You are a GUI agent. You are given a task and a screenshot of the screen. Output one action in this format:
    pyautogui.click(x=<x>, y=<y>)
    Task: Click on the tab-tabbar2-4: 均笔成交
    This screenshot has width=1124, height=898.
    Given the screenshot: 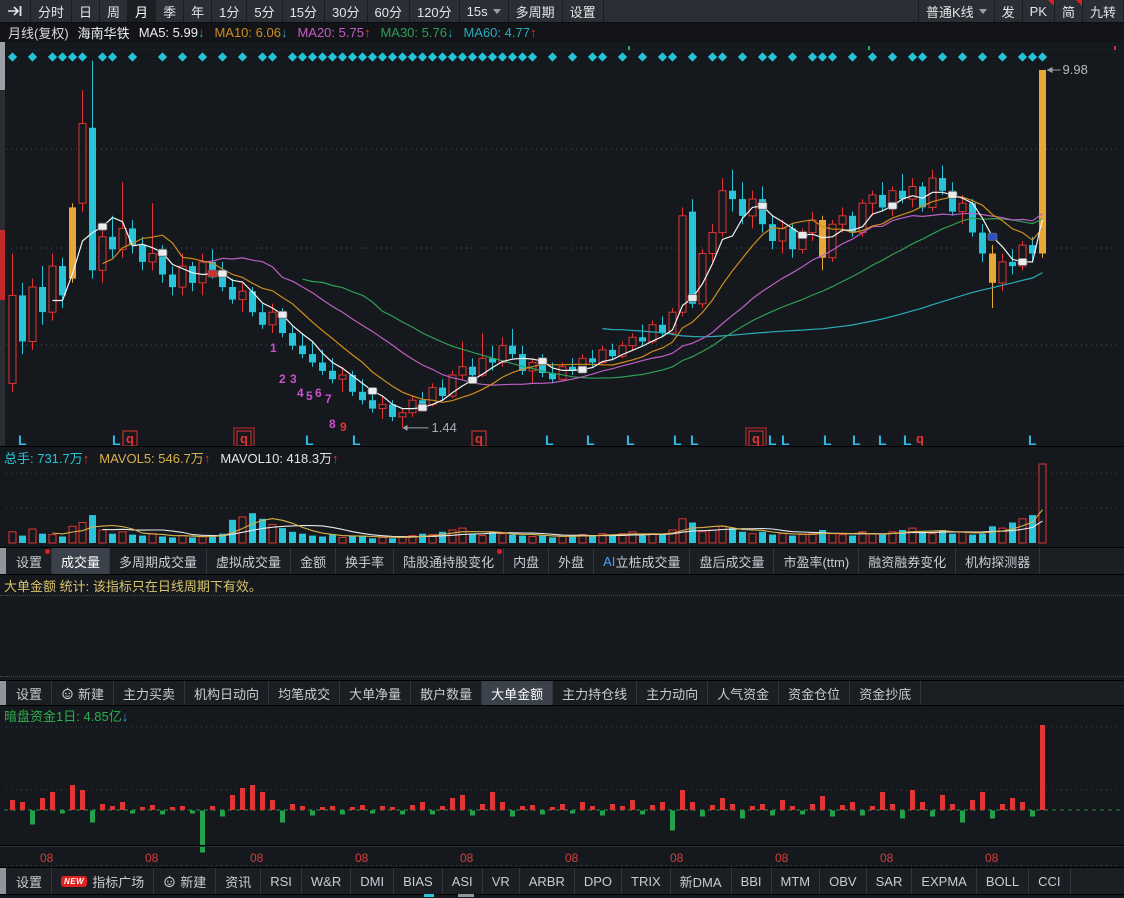 What is the action you would take?
    pyautogui.click(x=305, y=693)
    